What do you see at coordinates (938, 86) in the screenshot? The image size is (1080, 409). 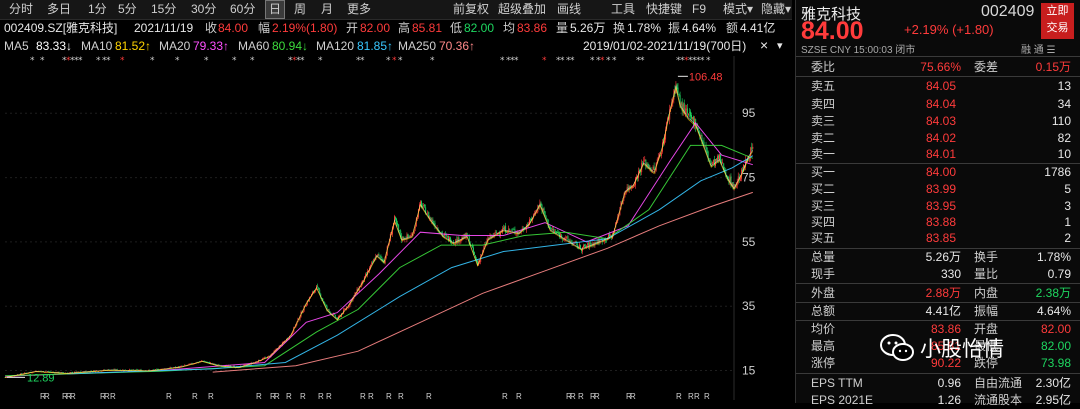 I see `ask-row: 卖五 84.05 13` at bounding box center [938, 86].